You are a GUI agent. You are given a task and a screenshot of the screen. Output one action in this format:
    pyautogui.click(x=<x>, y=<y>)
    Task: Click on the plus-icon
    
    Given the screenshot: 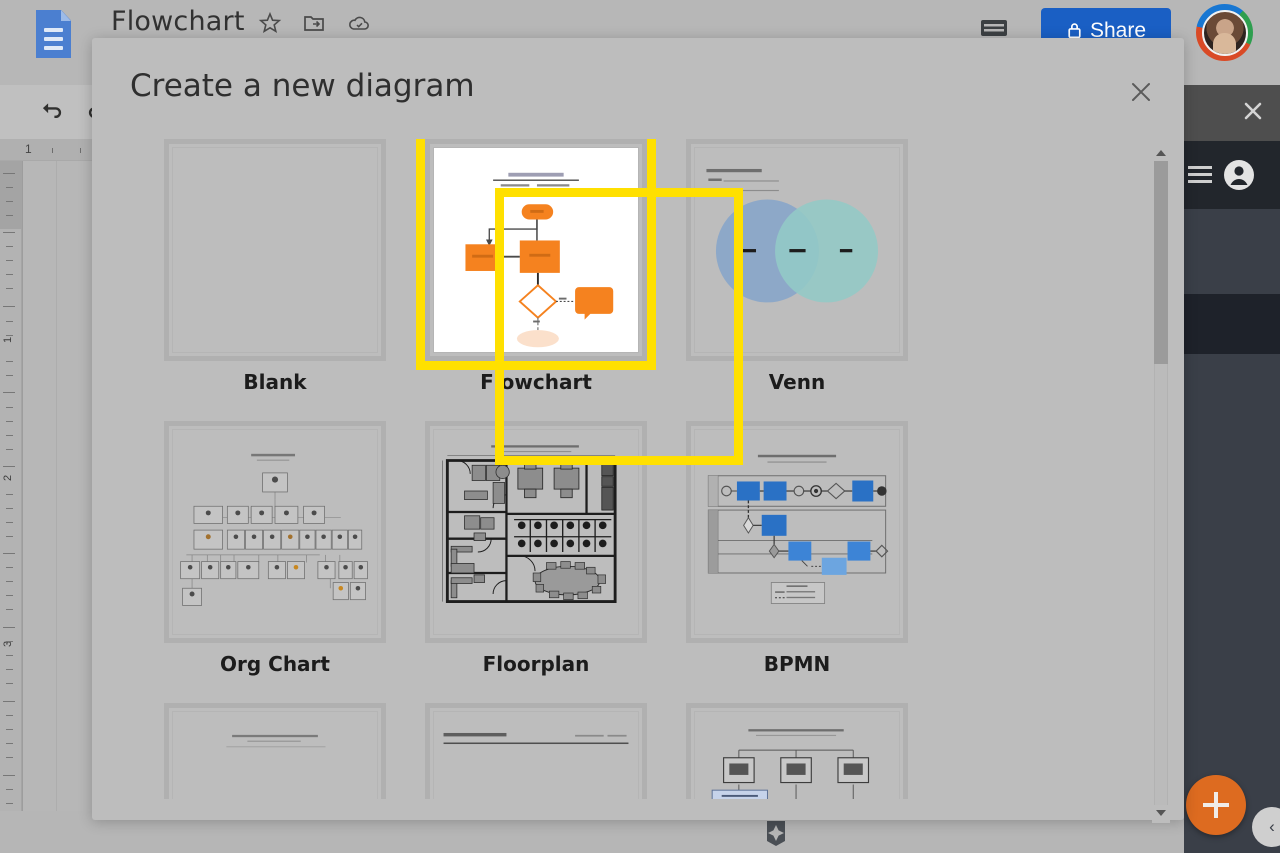 What is the action you would take?
    pyautogui.click(x=1216, y=805)
    